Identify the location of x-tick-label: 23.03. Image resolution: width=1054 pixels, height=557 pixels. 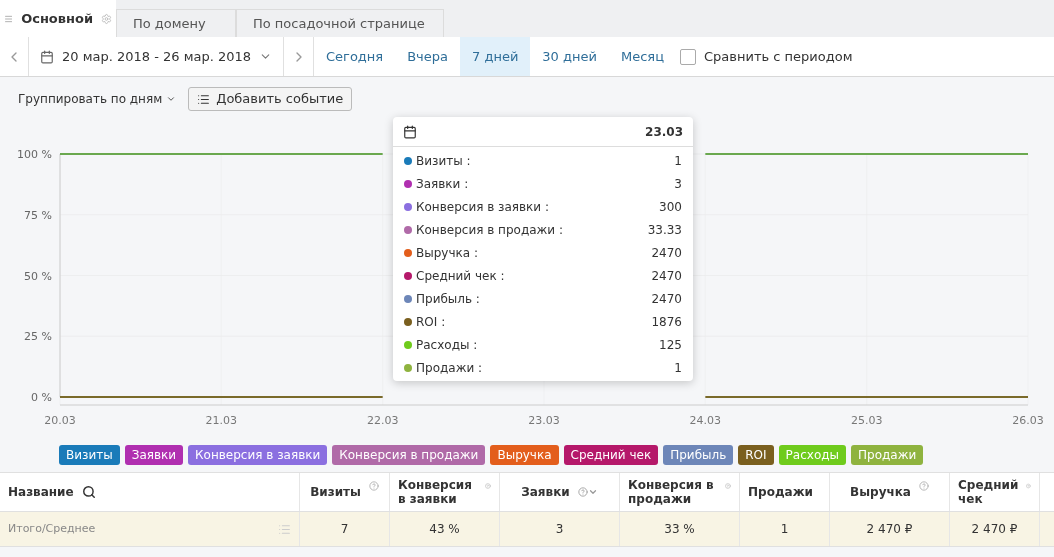
(544, 420).